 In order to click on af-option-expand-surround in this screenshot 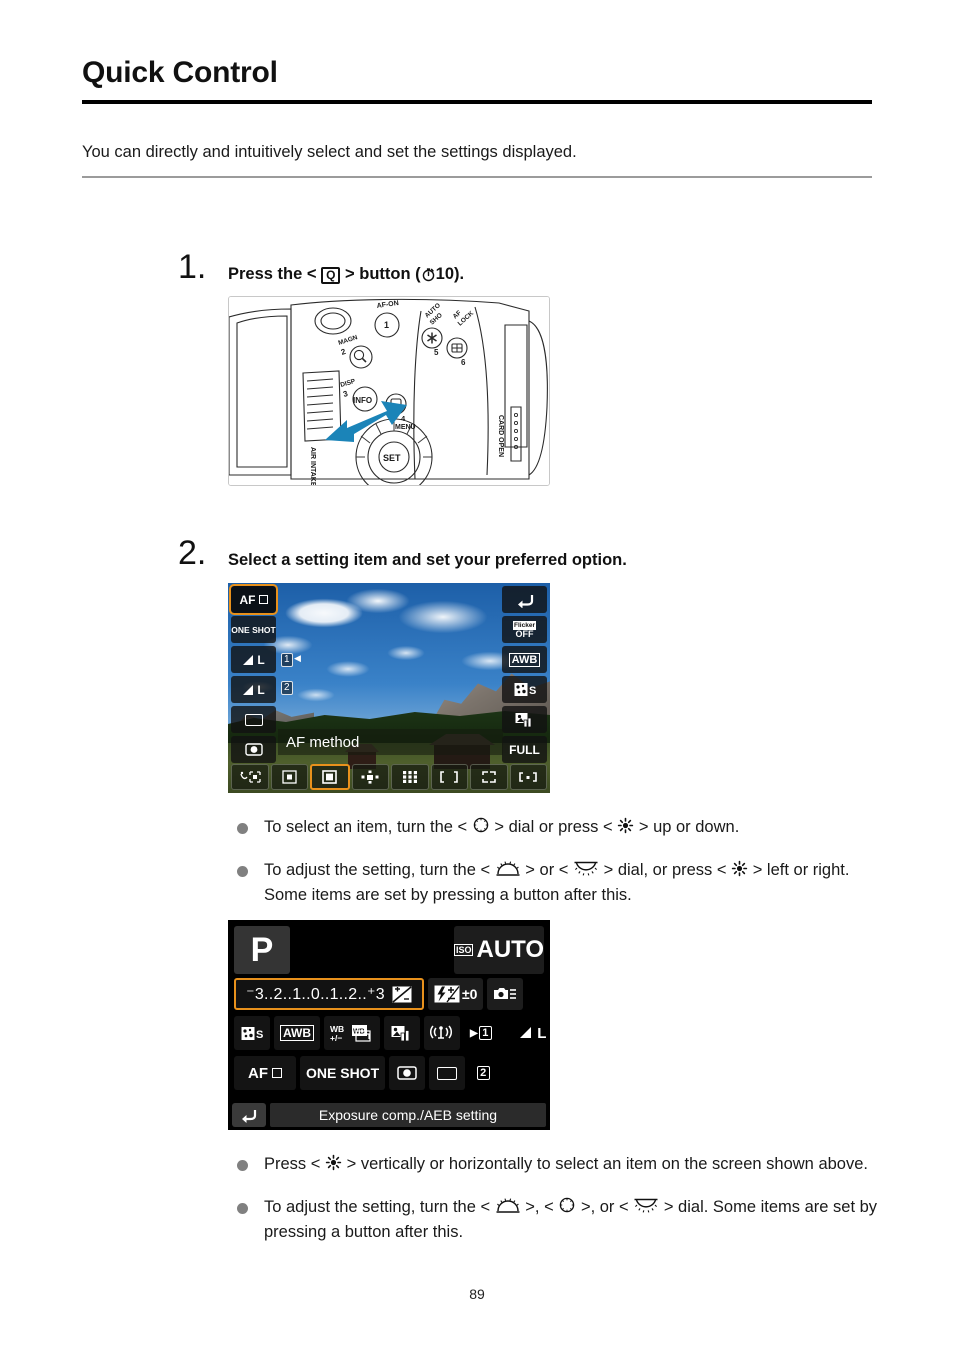, I will do `click(410, 777)`.